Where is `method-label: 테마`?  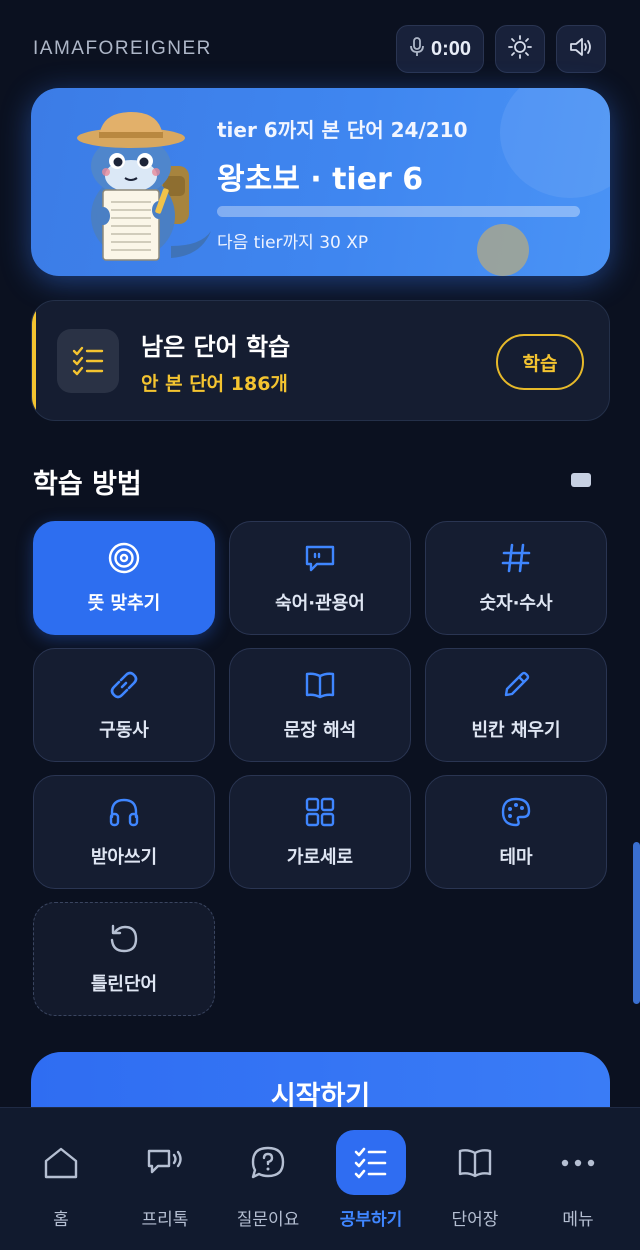 method-label: 테마 is located at coordinates (516, 857).